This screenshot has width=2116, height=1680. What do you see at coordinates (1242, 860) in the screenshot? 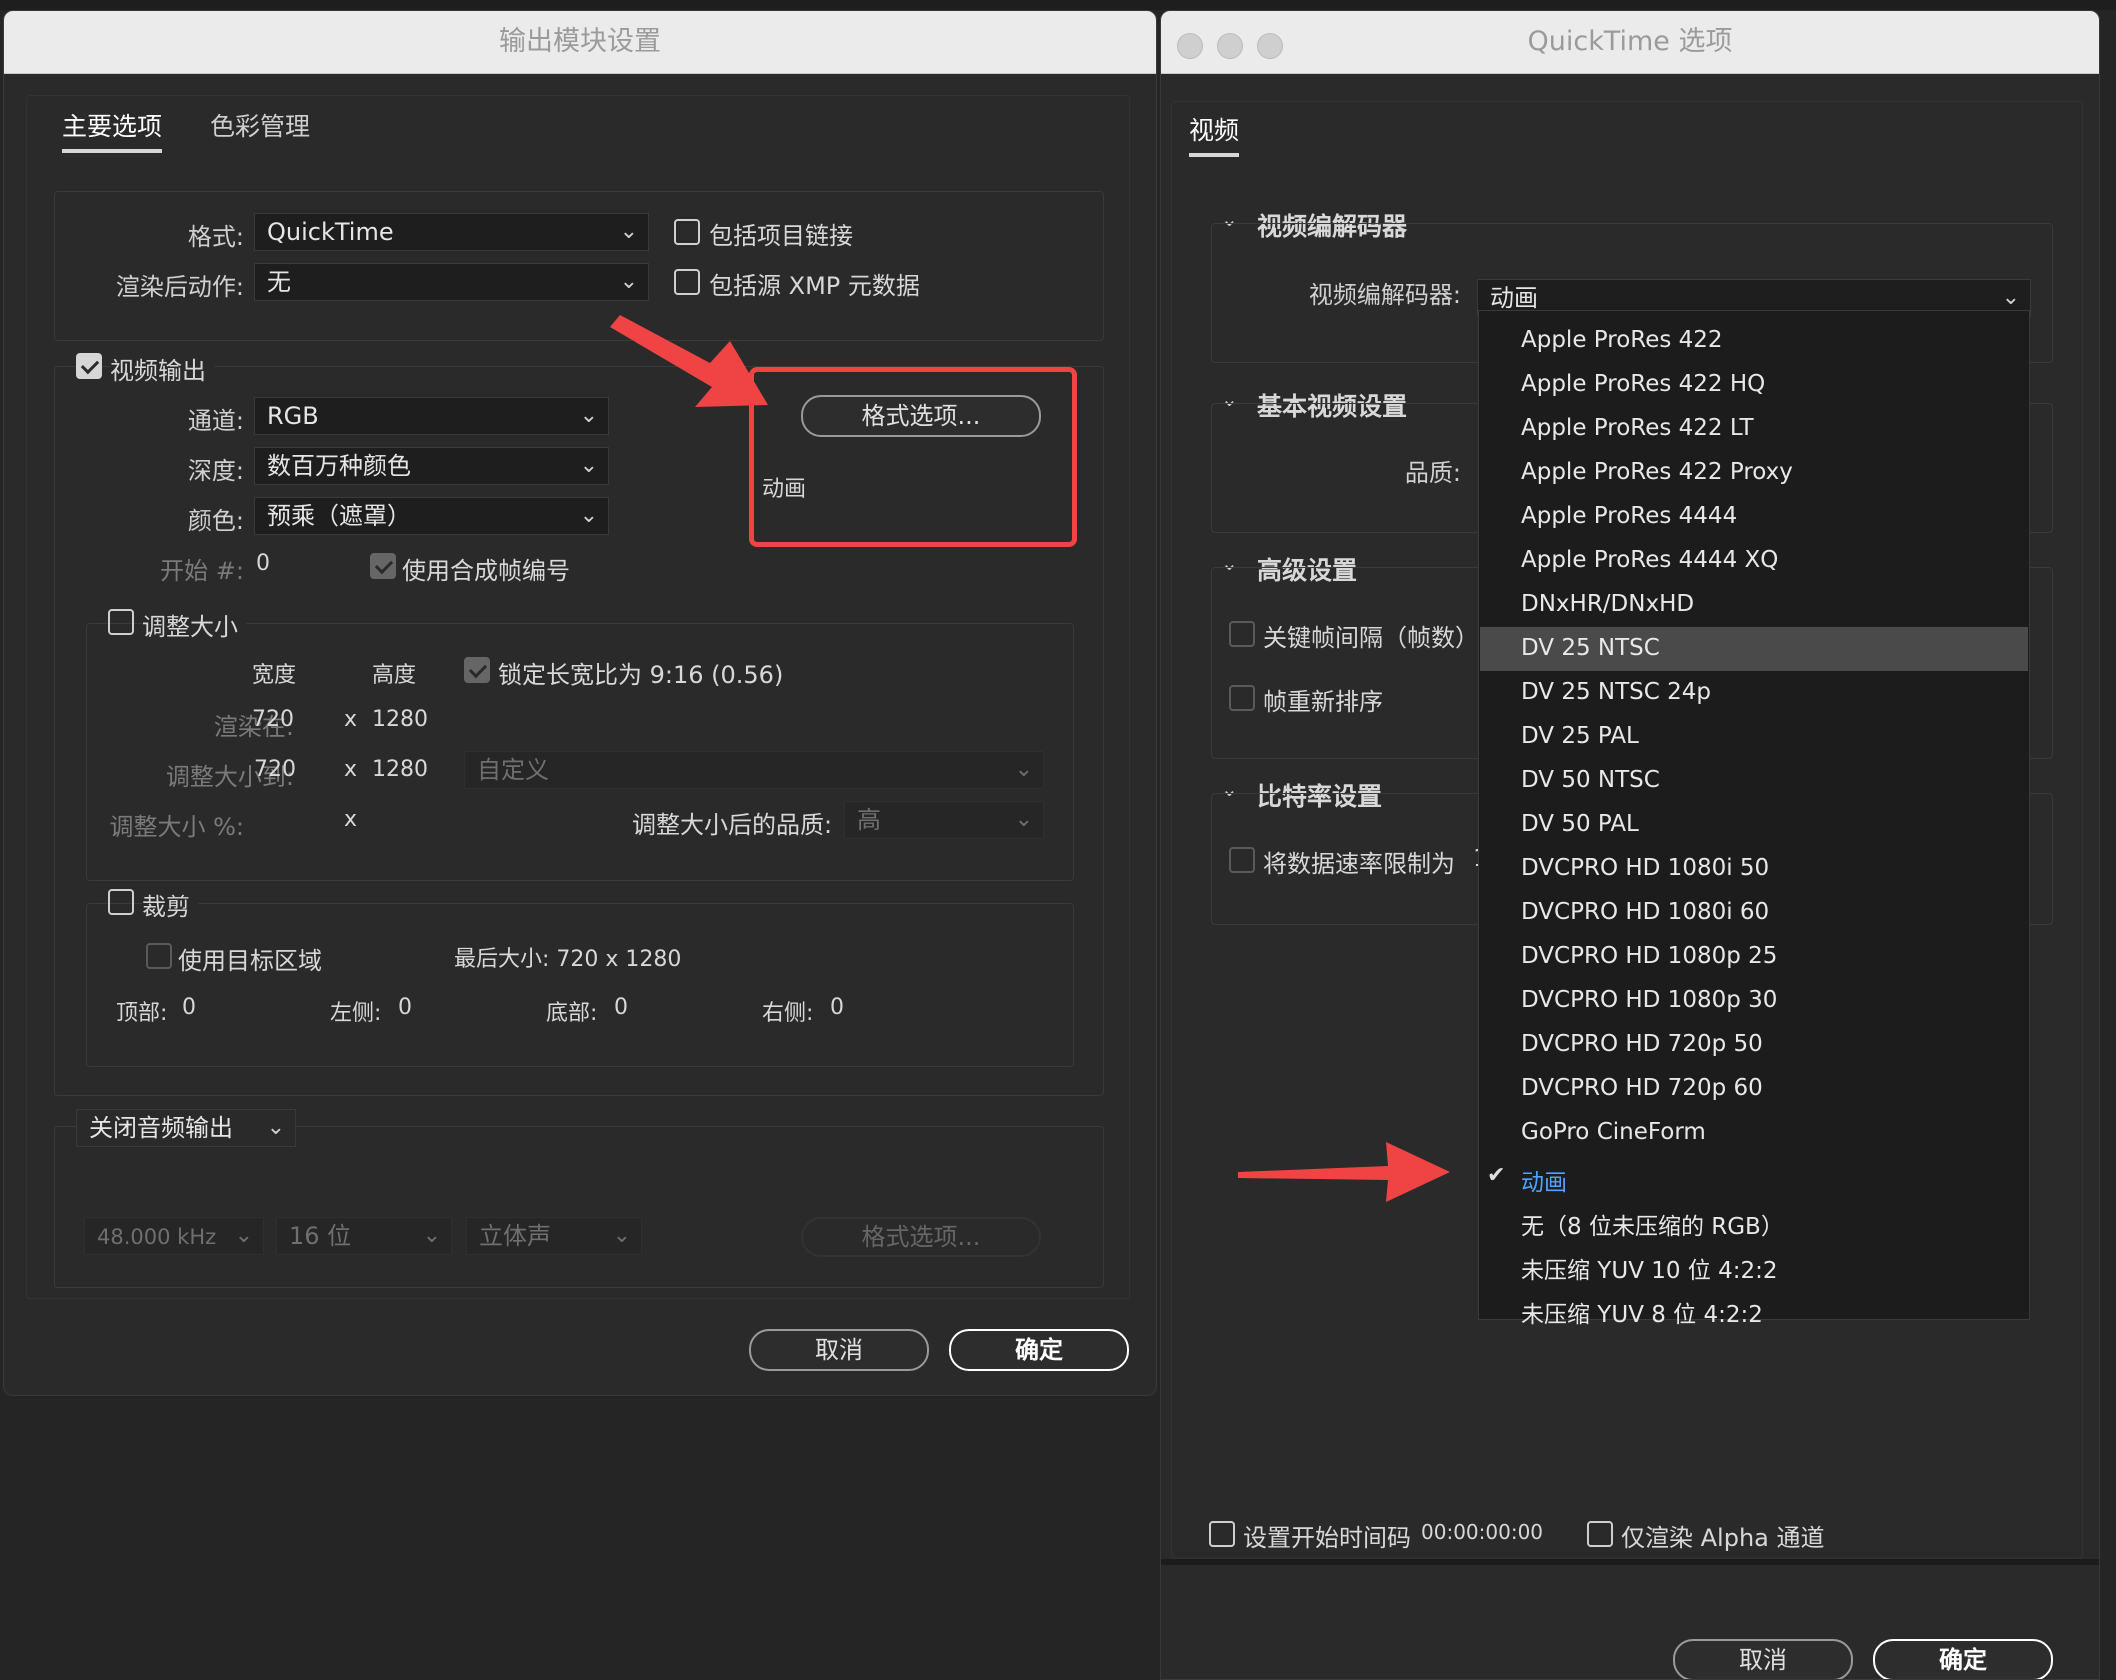
I see `limit-rate-checkbox` at bounding box center [1242, 860].